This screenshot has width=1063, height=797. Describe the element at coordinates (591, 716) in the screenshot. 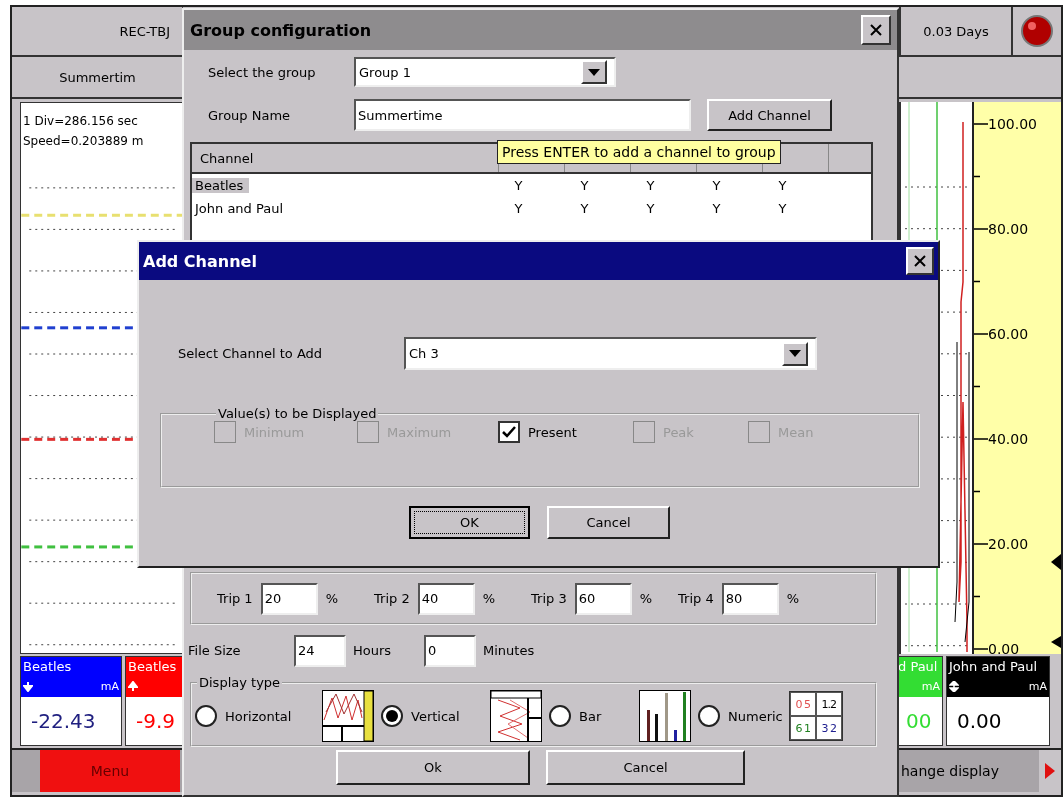

I see `option-label: Bar` at that location.